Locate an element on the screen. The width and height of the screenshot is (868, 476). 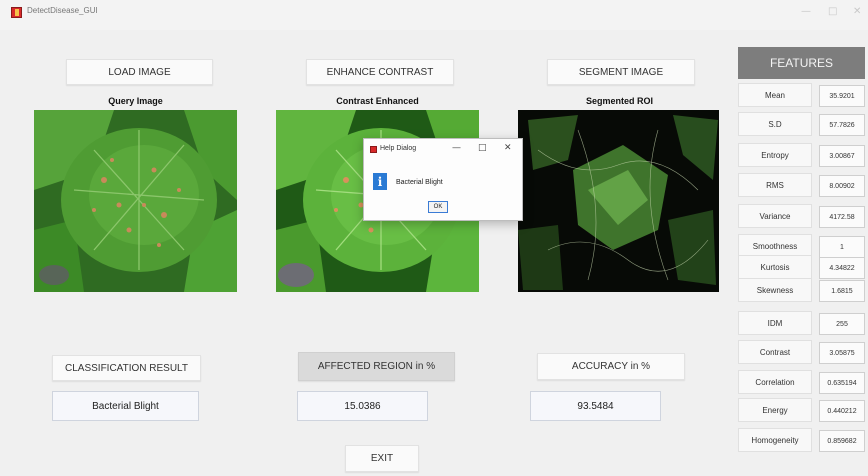
minimize-icon: — is located at coordinates (806, 11).